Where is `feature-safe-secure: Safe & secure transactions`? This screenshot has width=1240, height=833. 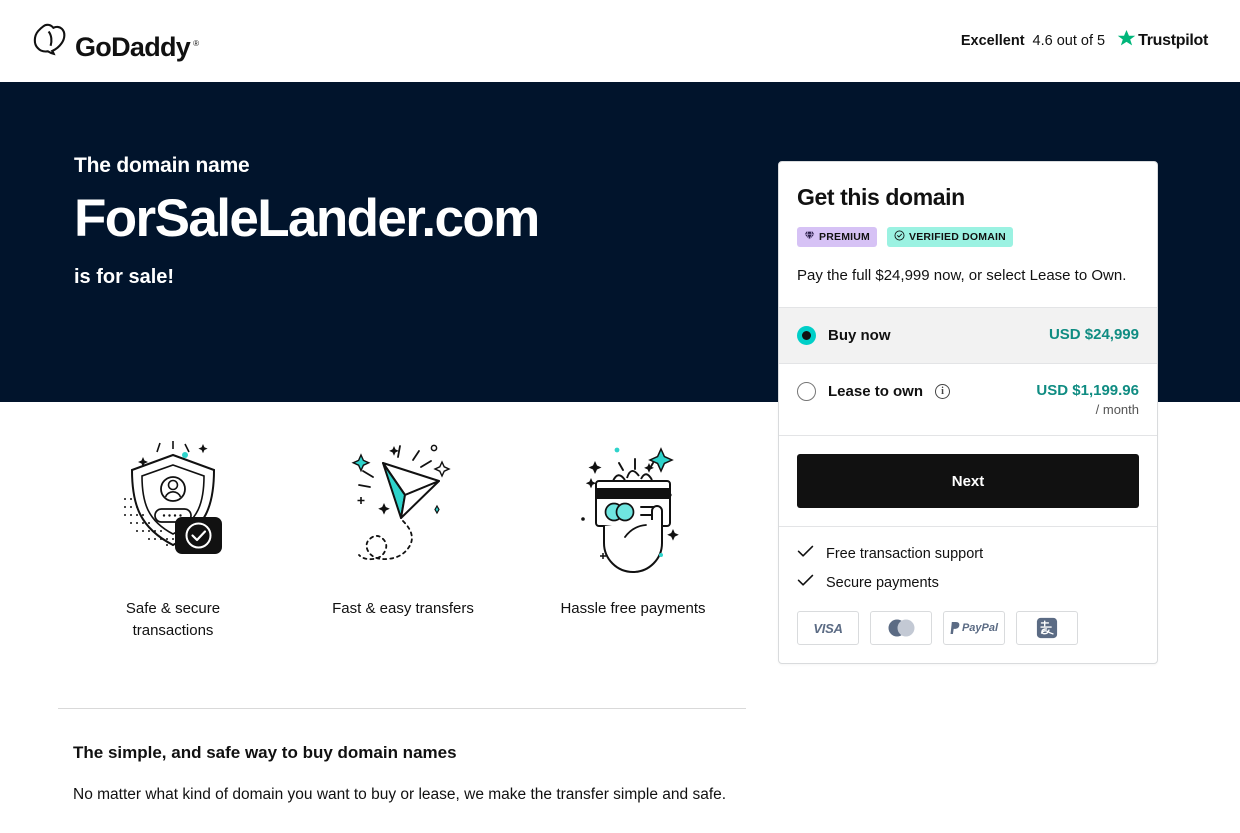 feature-safe-secure: Safe & secure transactions is located at coordinates (173, 536).